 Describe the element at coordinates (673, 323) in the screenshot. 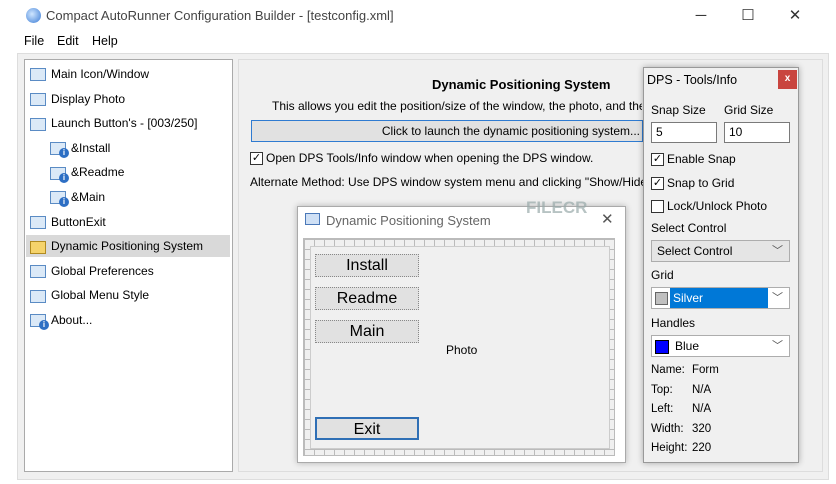

I see `handles-label: Handles` at that location.